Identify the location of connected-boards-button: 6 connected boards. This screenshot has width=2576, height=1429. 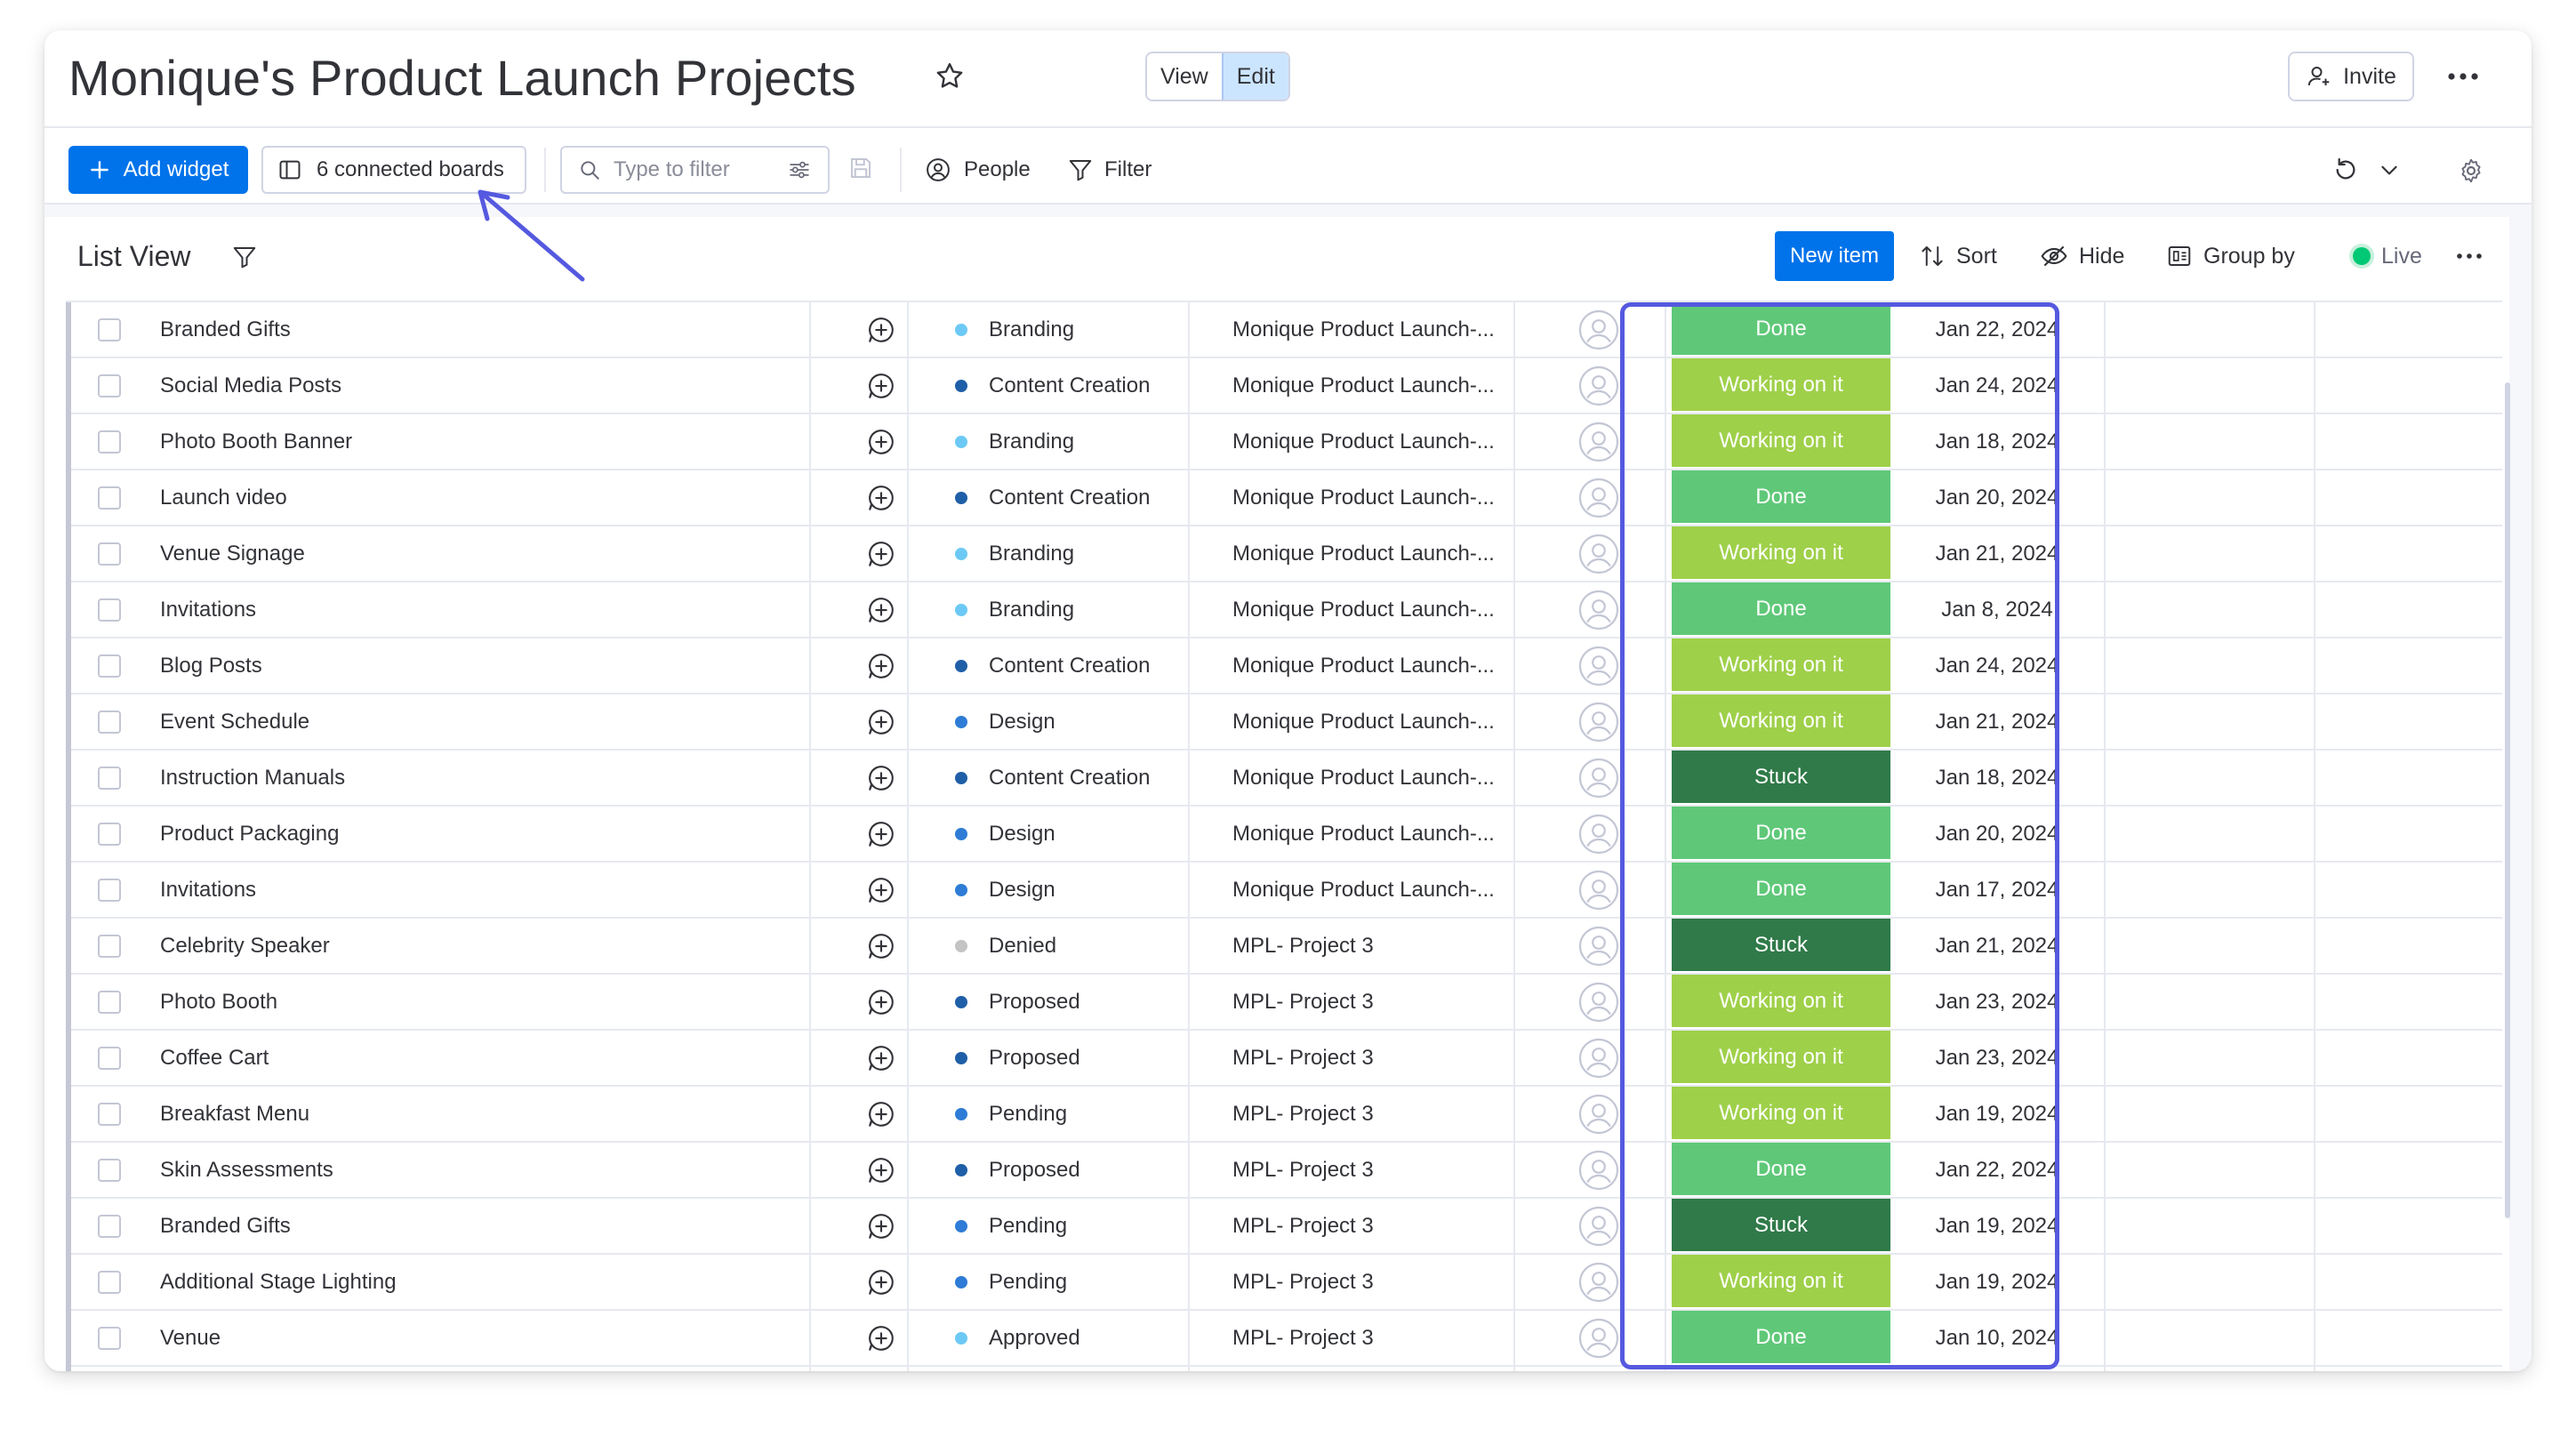
(393, 170).